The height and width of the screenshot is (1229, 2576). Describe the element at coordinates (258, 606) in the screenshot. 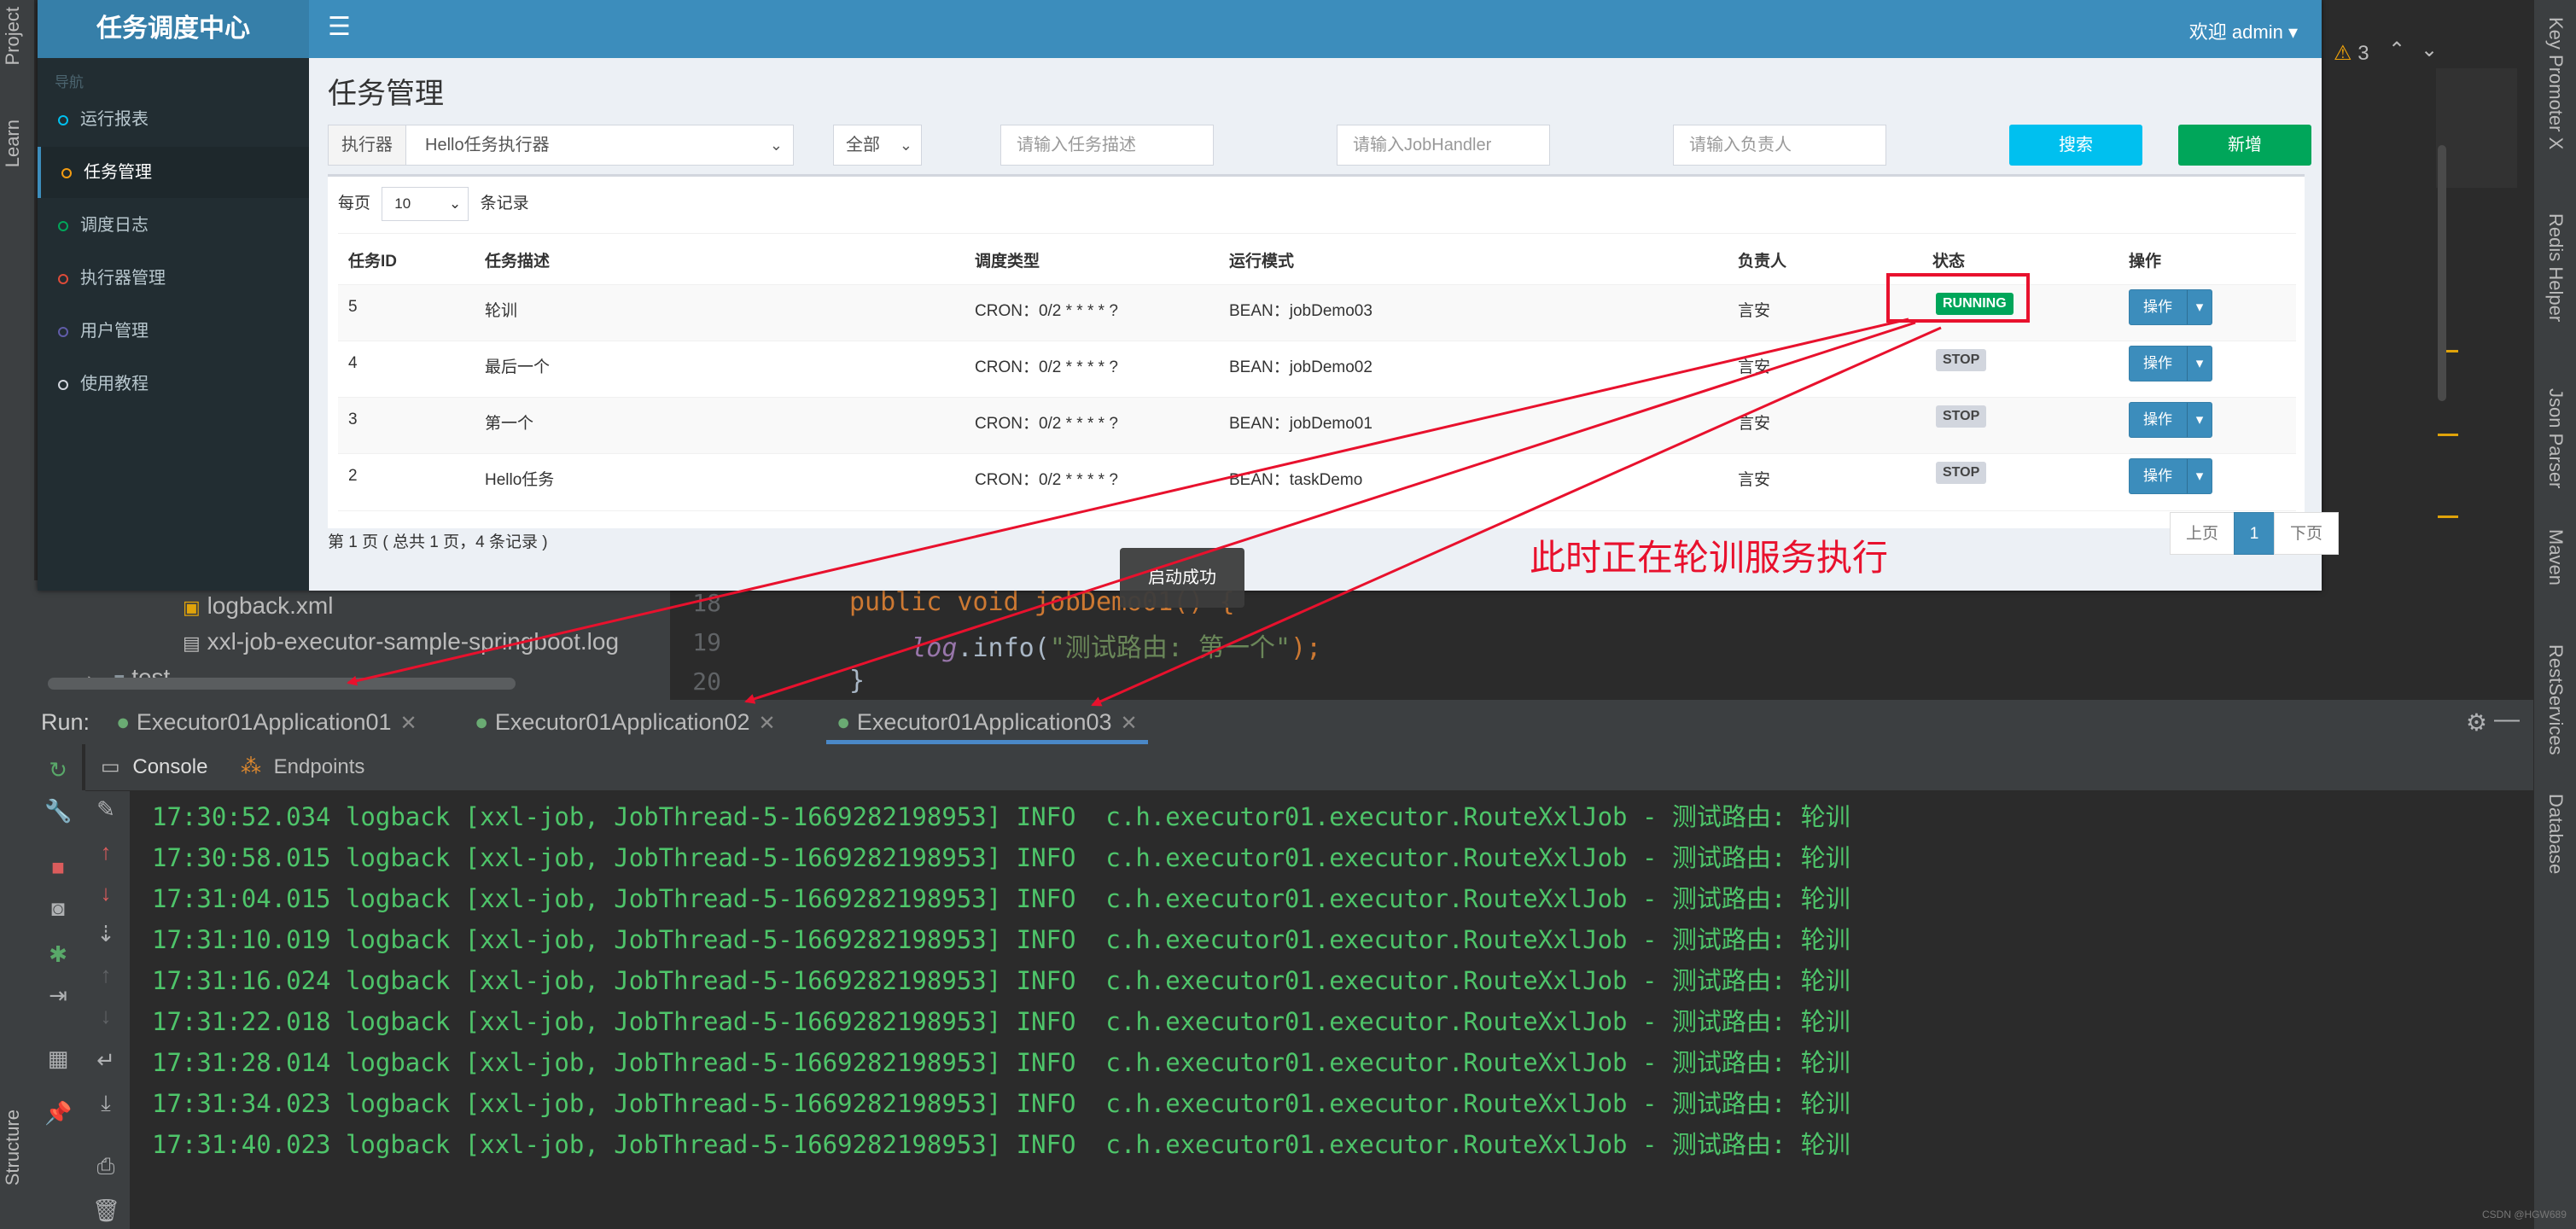

I see `tree-item-logback-xml: ▣ logback.xml` at that location.